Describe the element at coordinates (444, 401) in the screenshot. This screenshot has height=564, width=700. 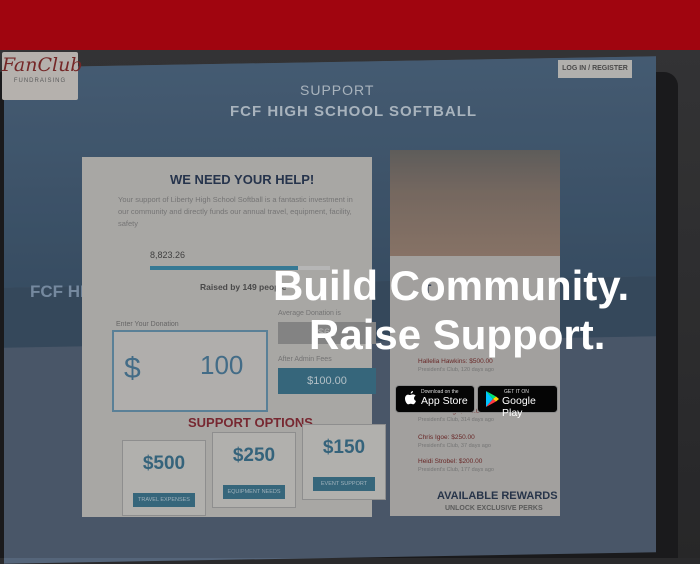
I see `app-store-label: App Store` at that location.